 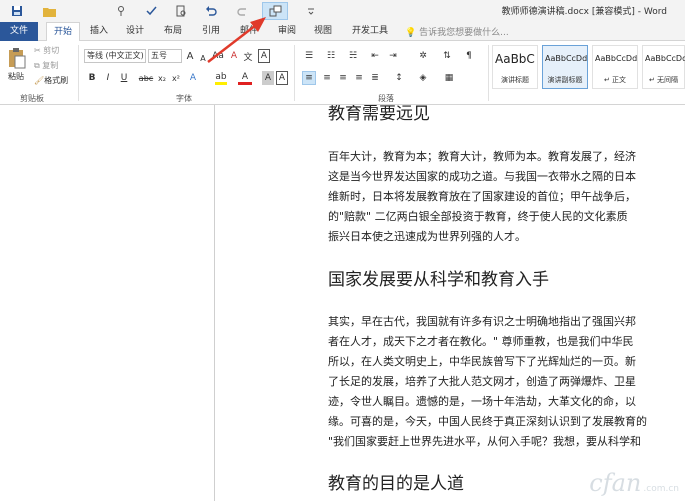 I want to click on justify-icon: ≡, so click(x=359, y=78).